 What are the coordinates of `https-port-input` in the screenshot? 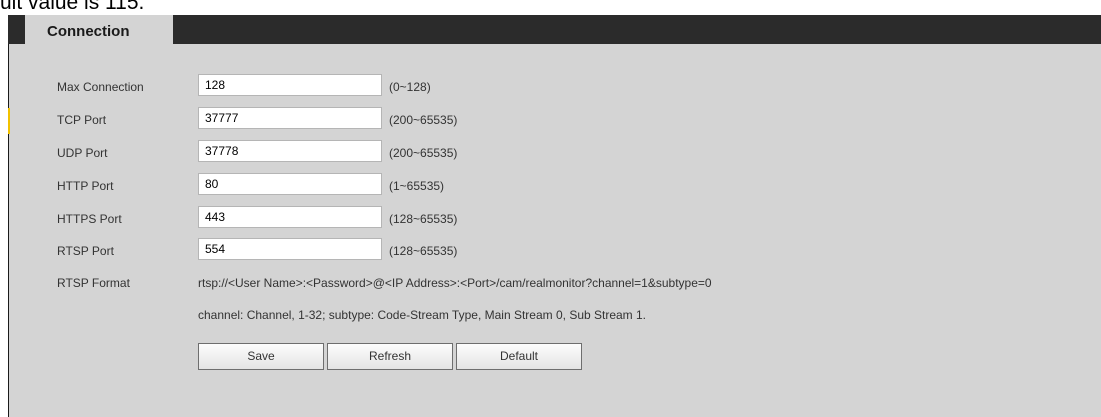 It's located at (290, 217).